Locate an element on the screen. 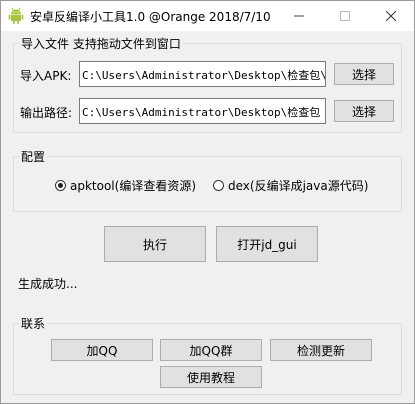 Image resolution: width=415 pixels, height=404 pixels. maximize-icon is located at coordinates (345, 16).